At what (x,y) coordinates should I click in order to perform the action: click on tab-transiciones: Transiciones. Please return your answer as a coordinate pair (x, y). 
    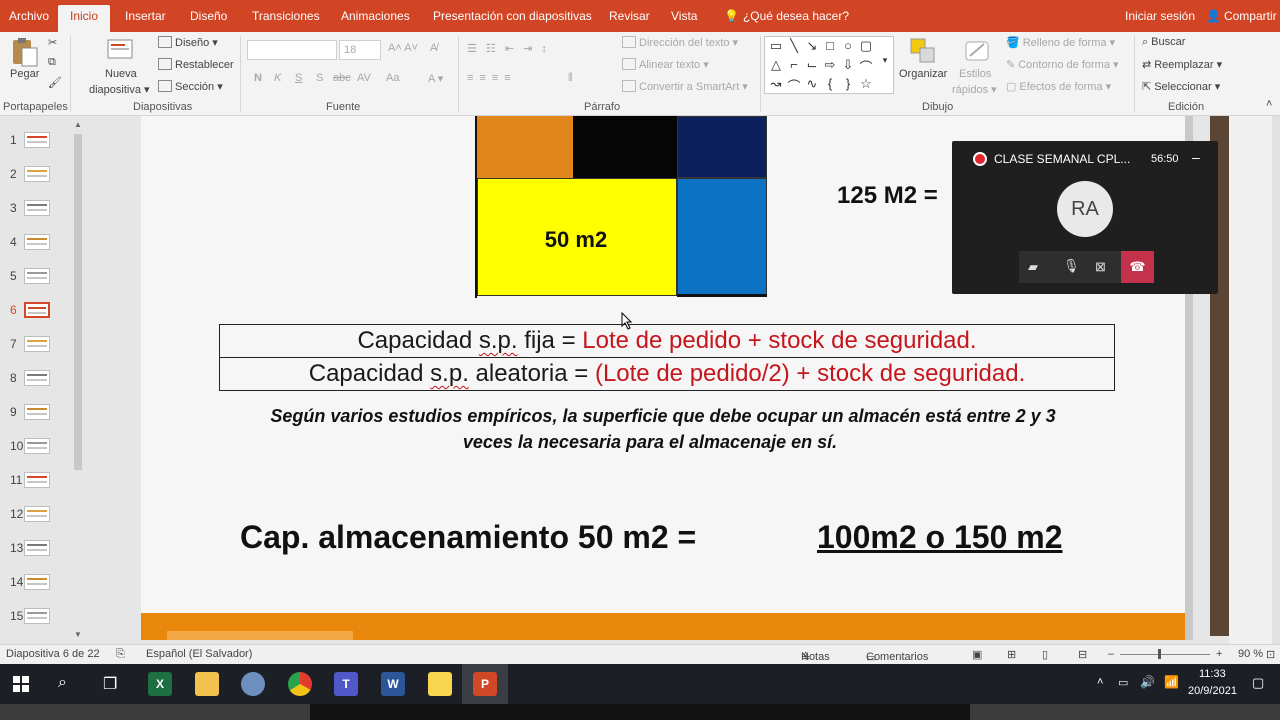
    Looking at the image, I should click on (286, 16).